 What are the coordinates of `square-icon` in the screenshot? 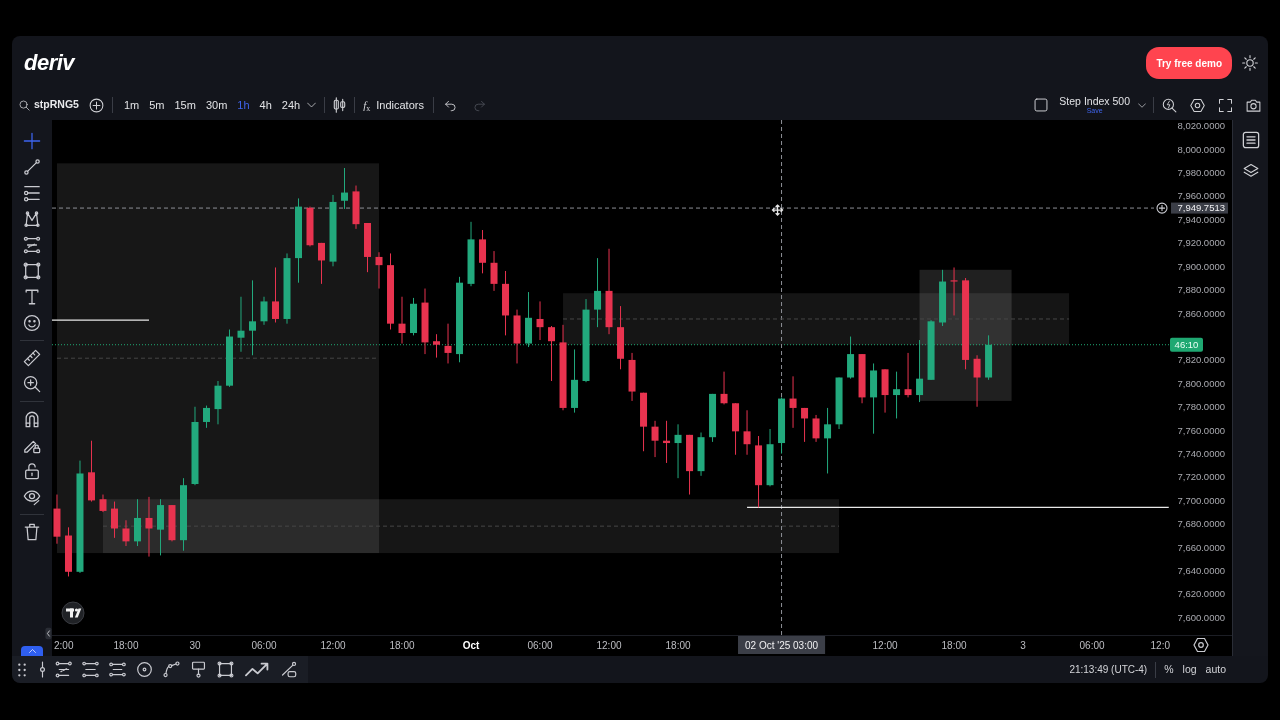 It's located at (1041, 105).